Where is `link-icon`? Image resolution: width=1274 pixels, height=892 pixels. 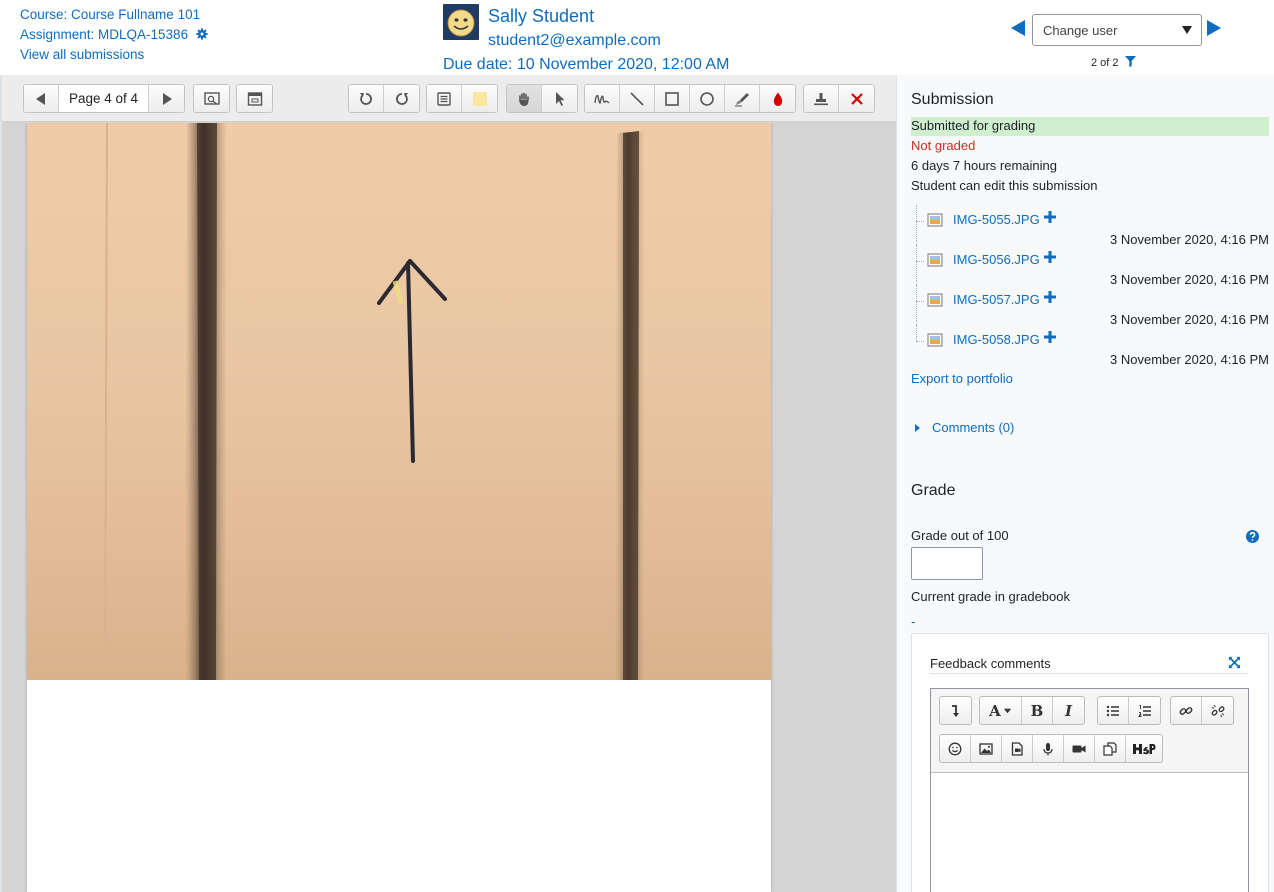
link-icon is located at coordinates (1186, 710).